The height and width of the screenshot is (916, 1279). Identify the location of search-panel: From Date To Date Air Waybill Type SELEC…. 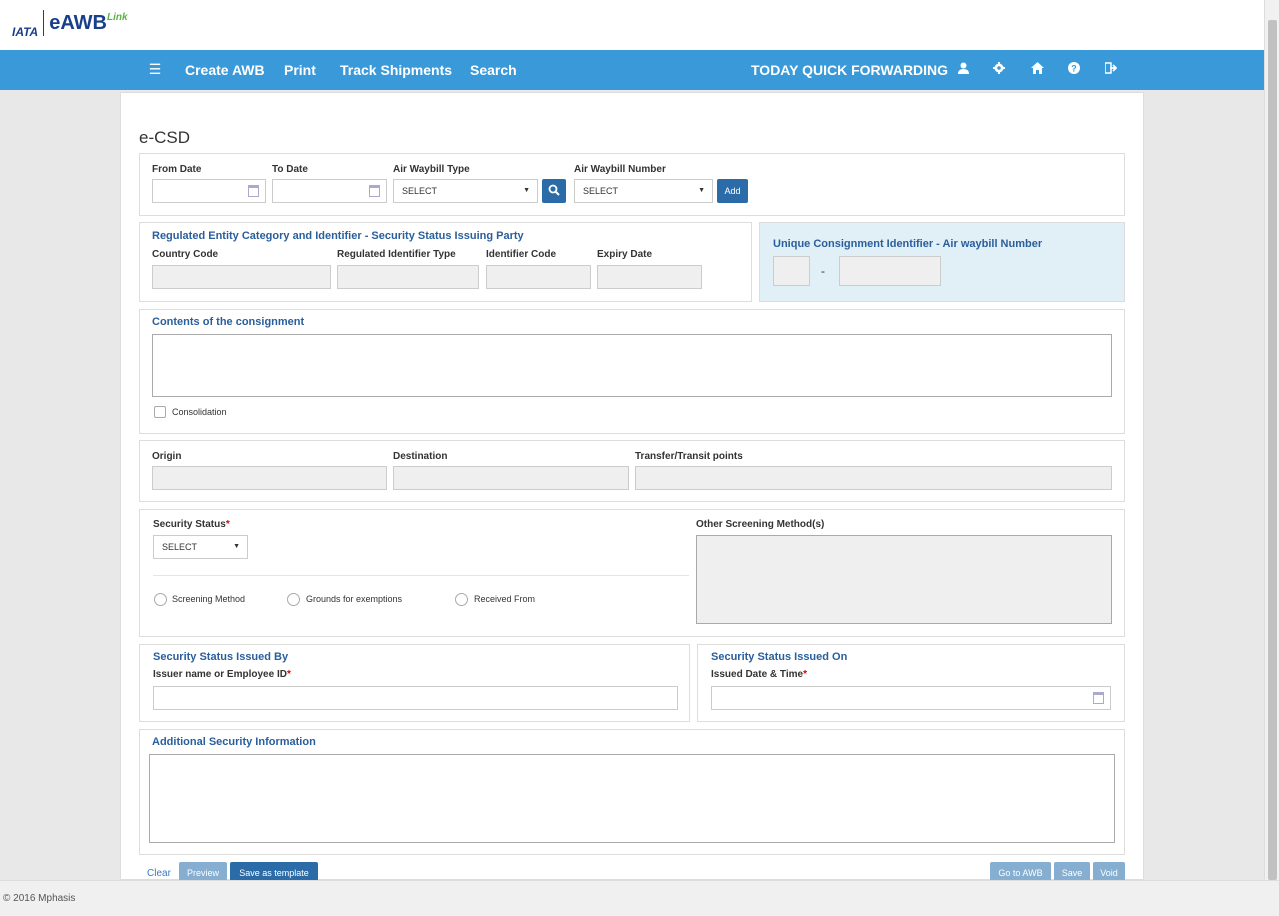
(632, 184).